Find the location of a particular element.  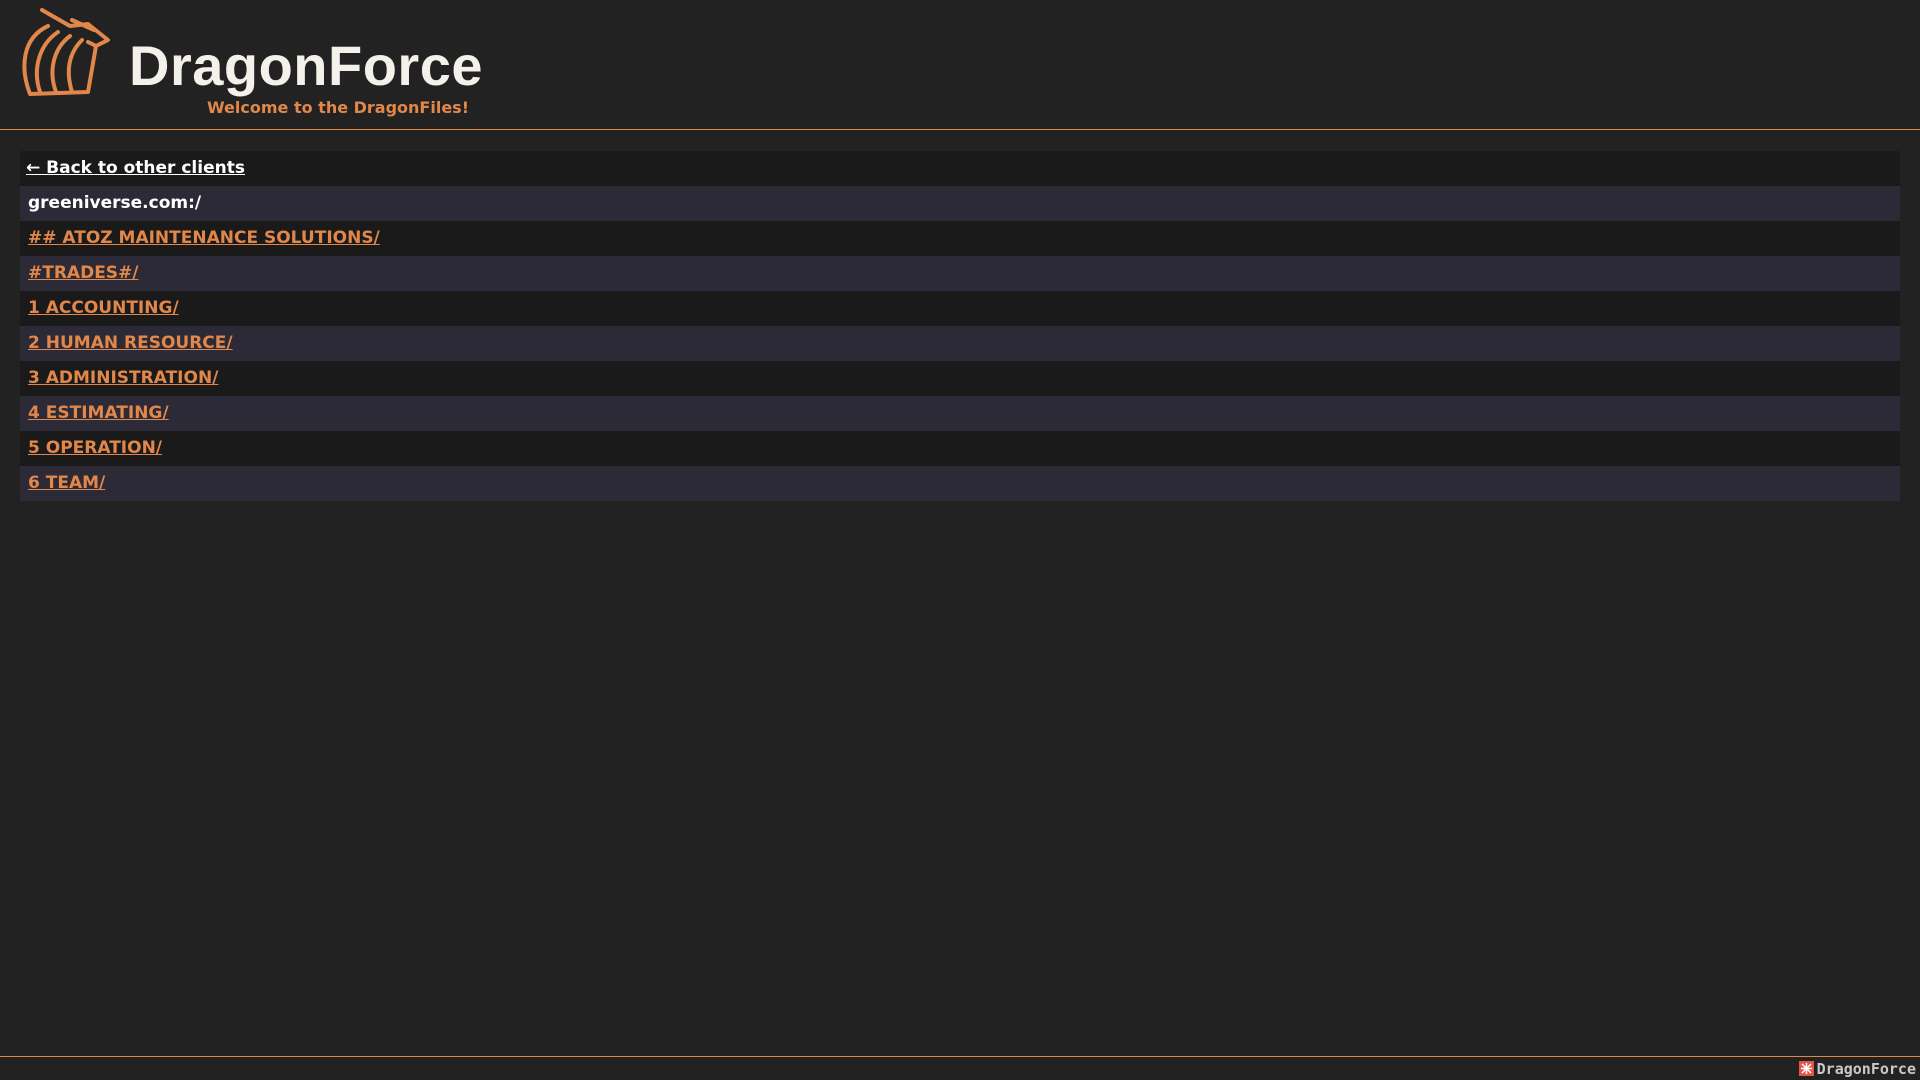

site-header: DragonForce Welcome to the DragonFiles! is located at coordinates (960, 65).